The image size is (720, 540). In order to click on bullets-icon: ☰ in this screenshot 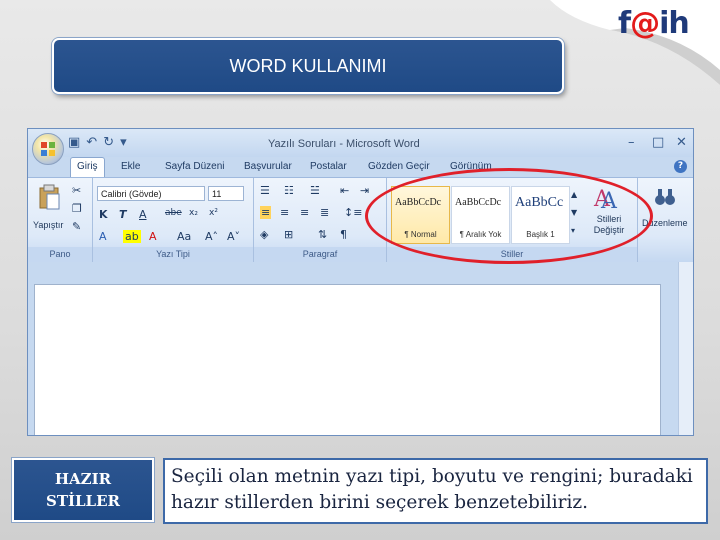, I will do `click(265, 190)`.